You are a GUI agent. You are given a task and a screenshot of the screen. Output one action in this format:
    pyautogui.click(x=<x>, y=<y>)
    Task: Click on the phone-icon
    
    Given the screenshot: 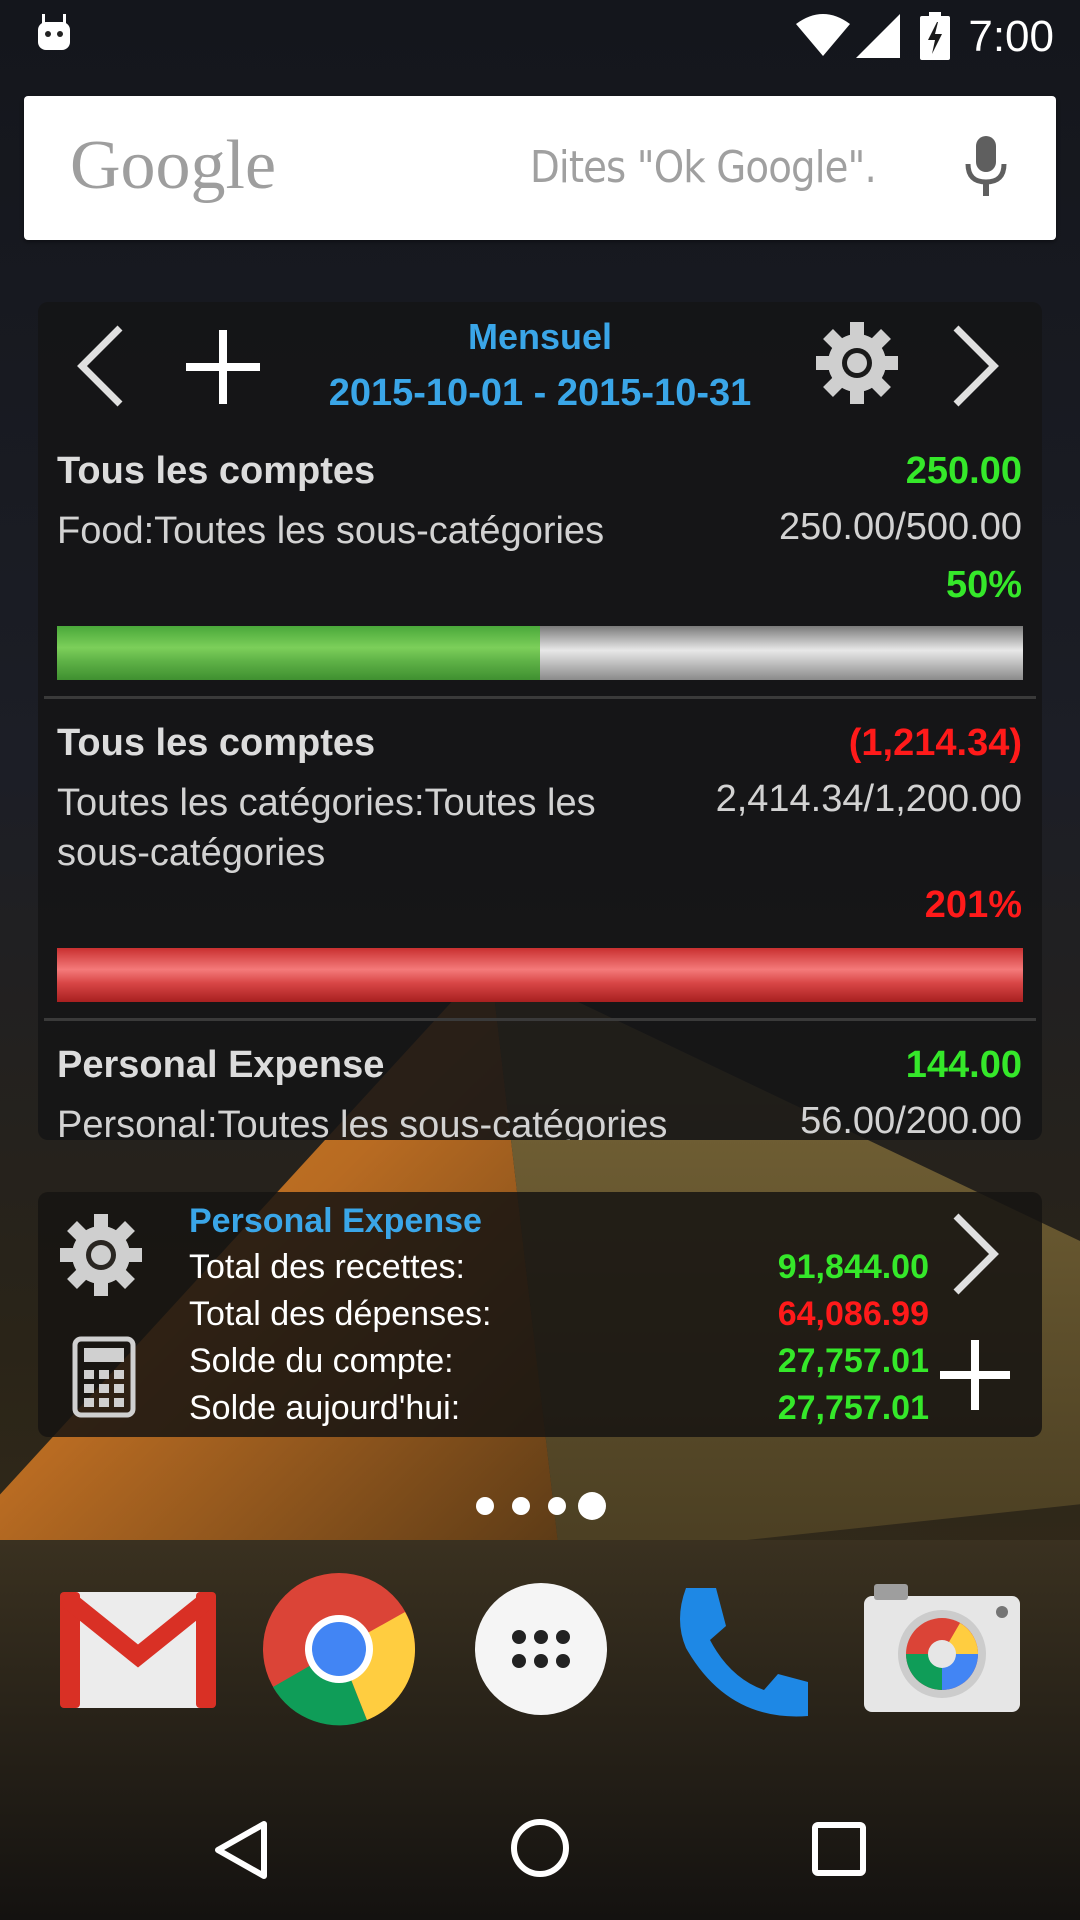 What is the action you would take?
    pyautogui.click(x=739, y=1653)
    